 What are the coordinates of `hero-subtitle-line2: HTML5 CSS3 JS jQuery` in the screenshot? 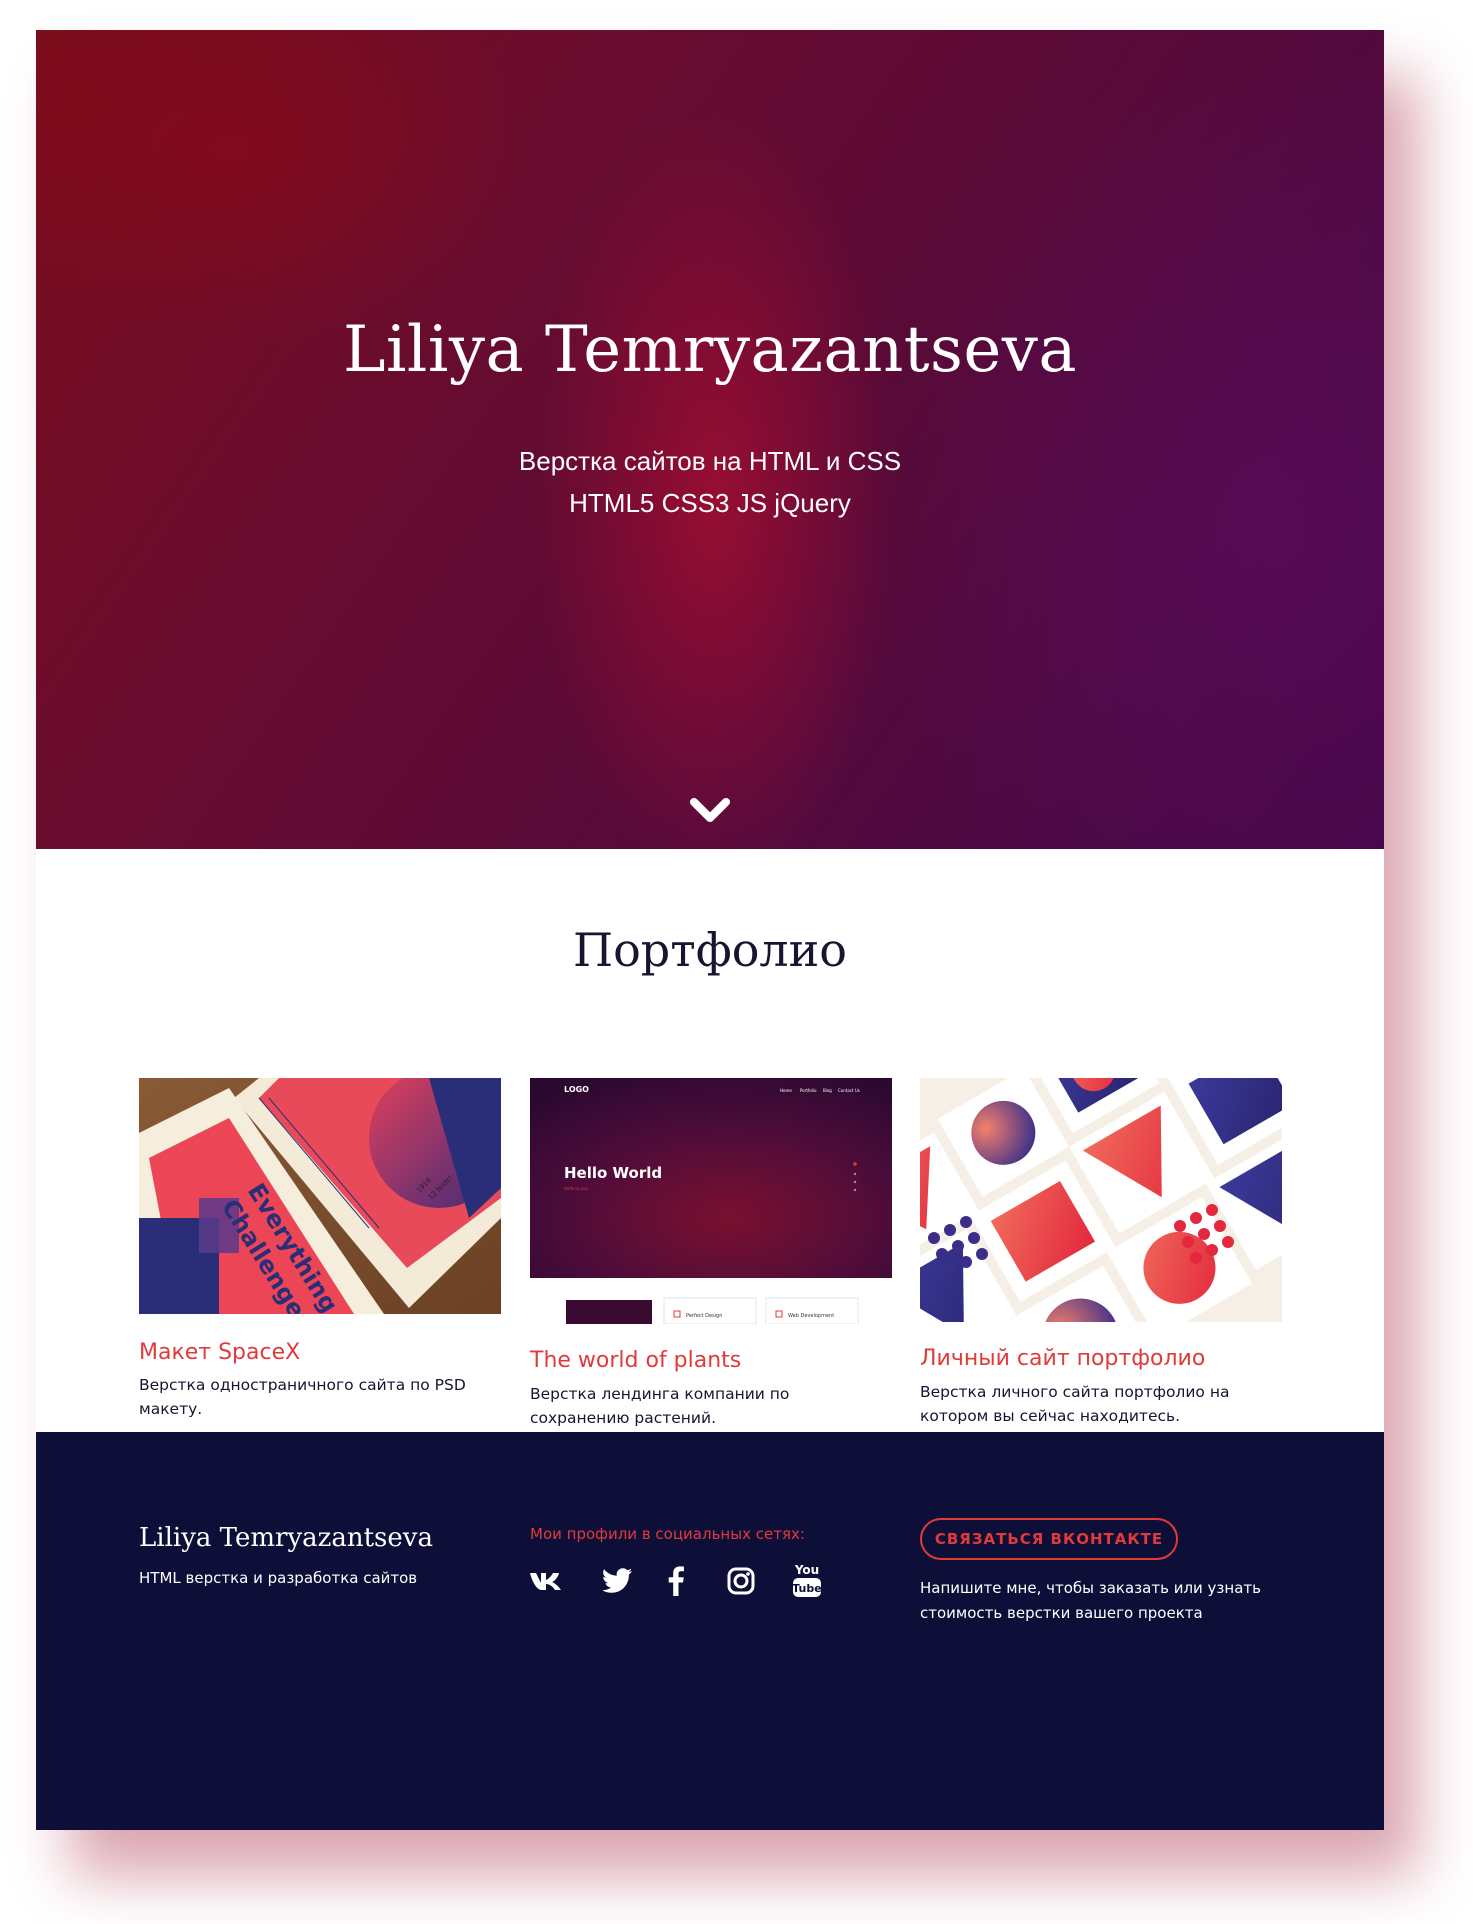 It's located at (710, 503).